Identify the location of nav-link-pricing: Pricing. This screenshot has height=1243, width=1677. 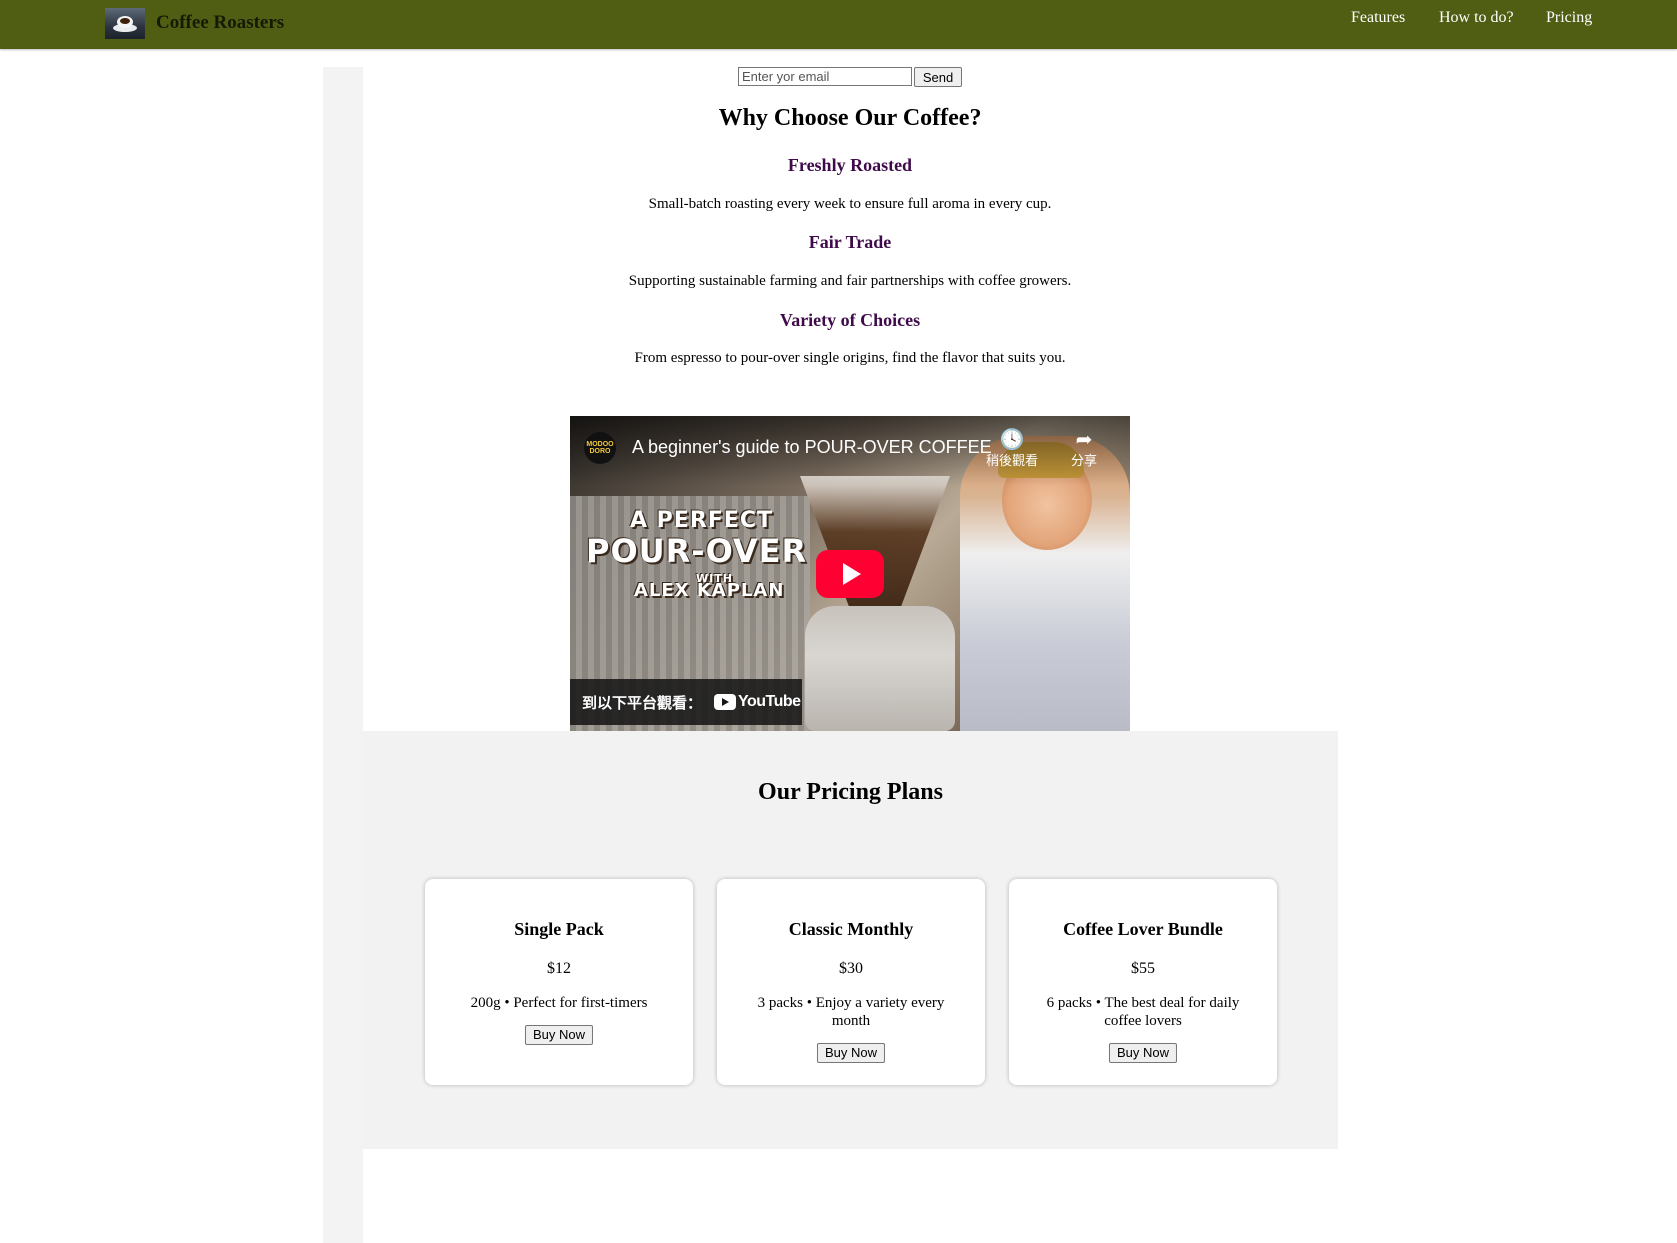
(1569, 18).